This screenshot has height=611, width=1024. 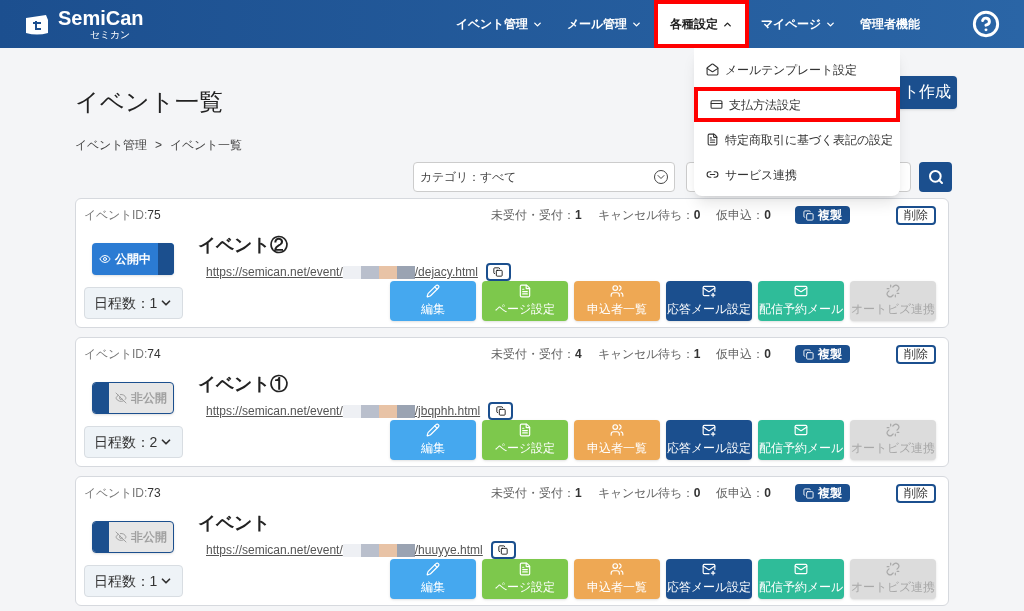 What do you see at coordinates (649, 354) in the screenshot?
I see `status-count: キャンセル待ち：1` at bounding box center [649, 354].